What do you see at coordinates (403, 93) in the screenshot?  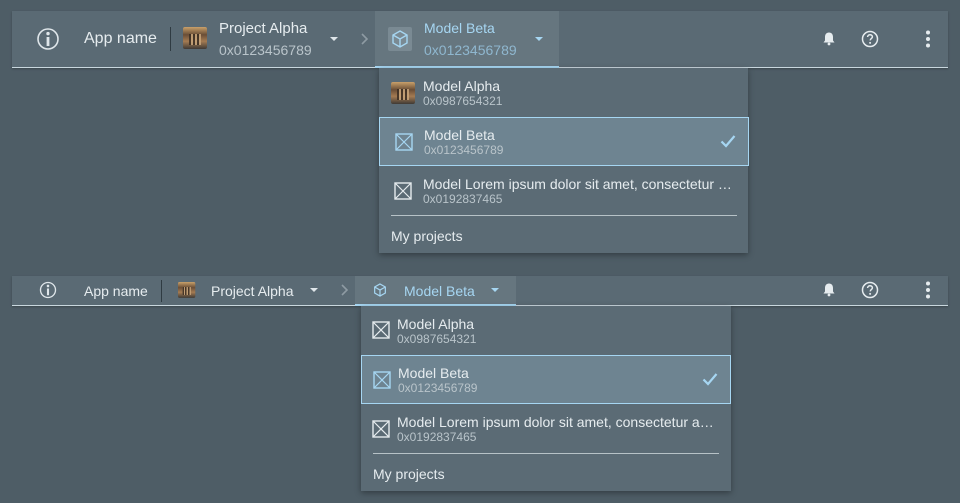 I see `model-thumbnail` at bounding box center [403, 93].